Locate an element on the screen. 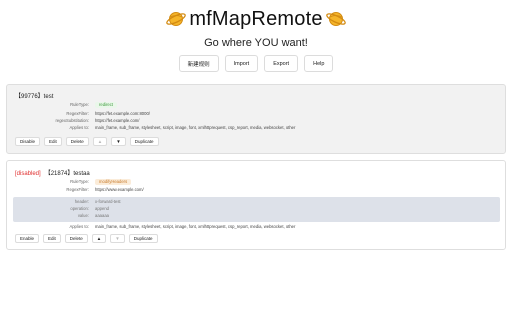 Image resolution: width=512 pixels, height=320 pixels. rule-actions: Enable Edit Delete ▲ ▼ Duplicate is located at coordinates (86, 238).